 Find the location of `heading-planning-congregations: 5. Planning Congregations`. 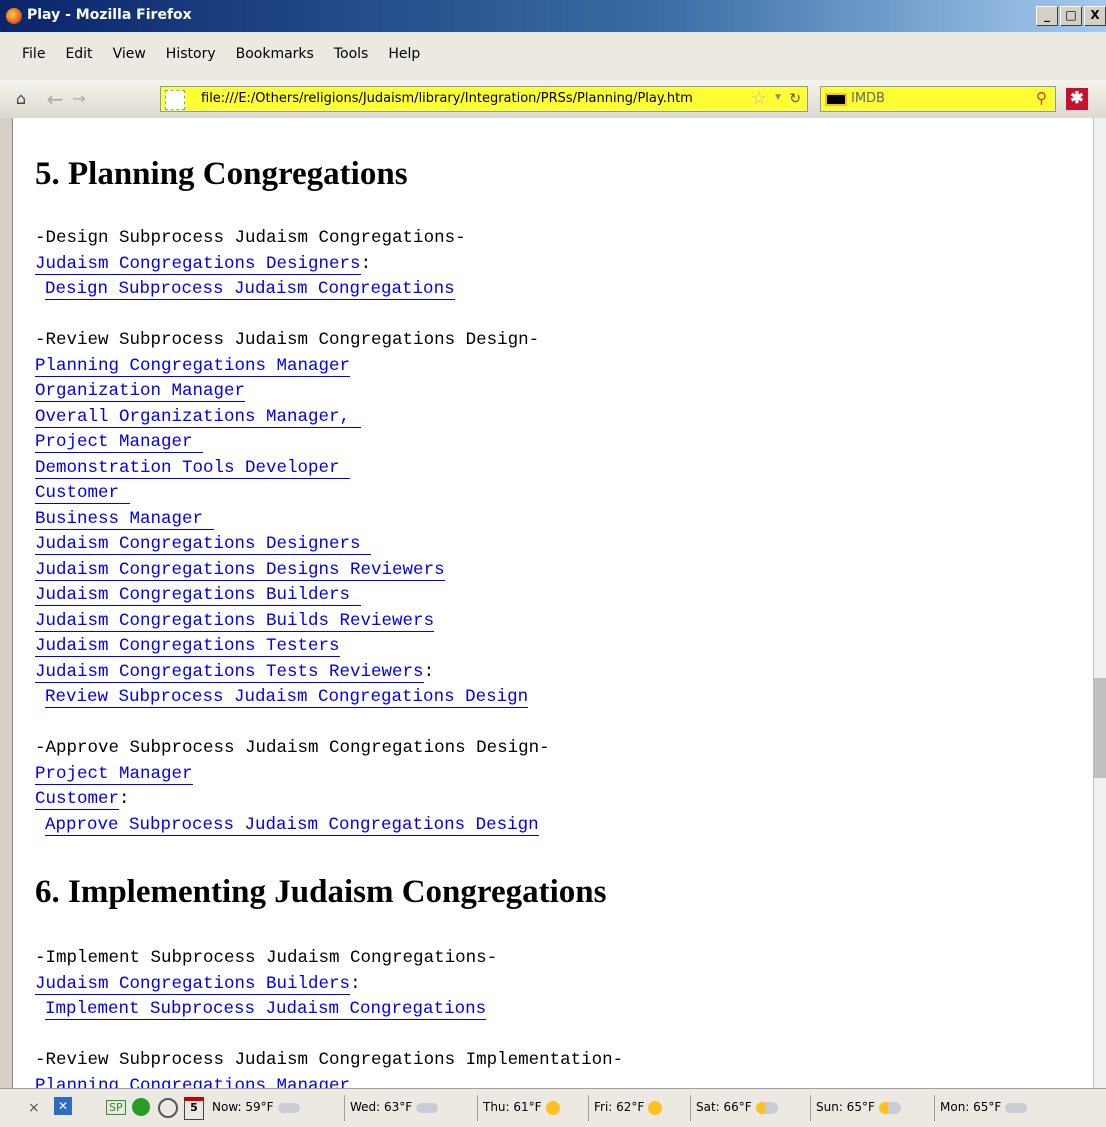

heading-planning-congregations: 5. Planning Congregations is located at coordinates (221, 174).